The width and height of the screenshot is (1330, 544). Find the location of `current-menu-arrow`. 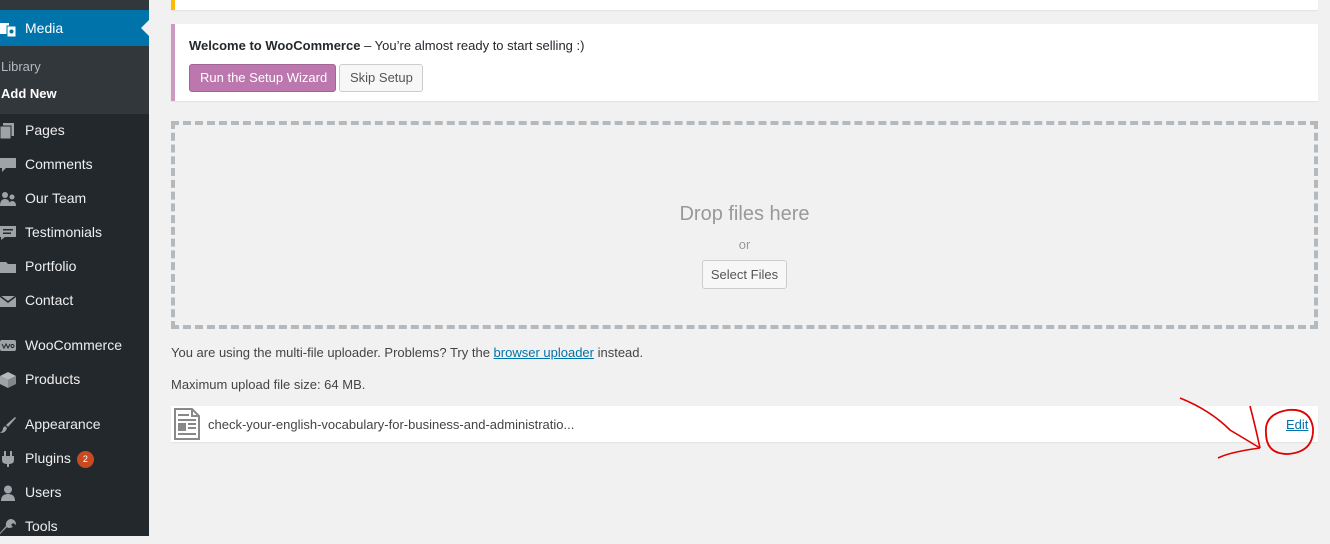

current-menu-arrow is located at coordinates (145, 28).